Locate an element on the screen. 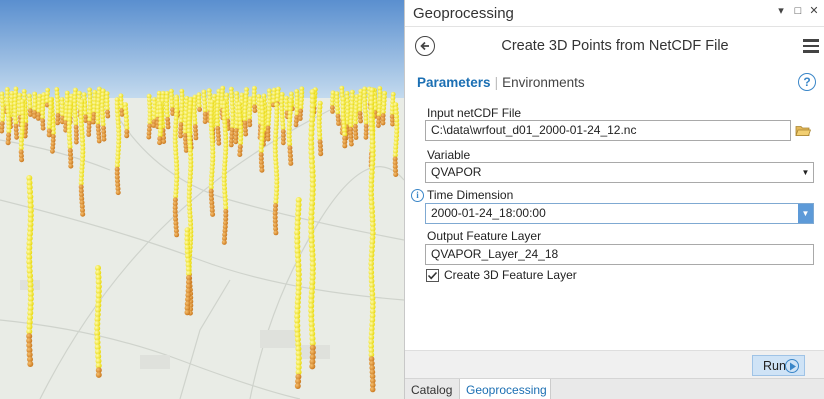 The width and height of the screenshot is (824, 399). checkmark-icon is located at coordinates (432, 275).